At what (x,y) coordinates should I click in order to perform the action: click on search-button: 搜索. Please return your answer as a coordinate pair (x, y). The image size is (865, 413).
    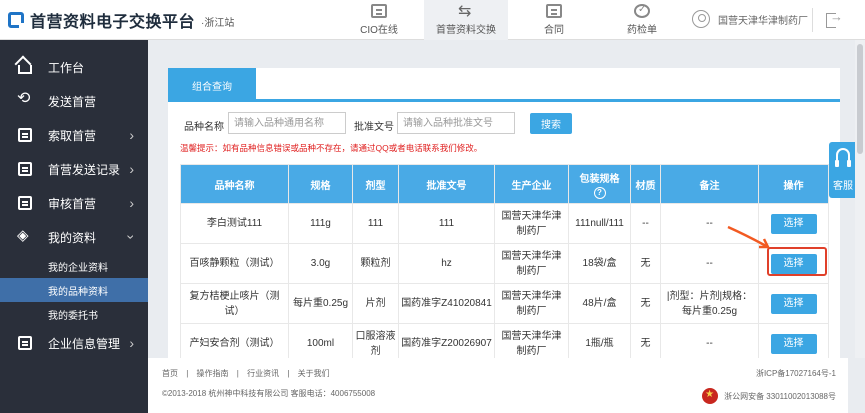
    Looking at the image, I should click on (551, 123).